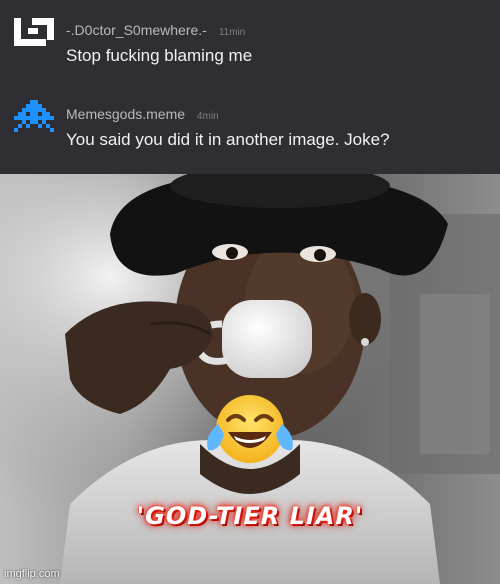 The width and height of the screenshot is (500, 584). What do you see at coordinates (250, 516) in the screenshot?
I see `meme-caption: 'GOD-TIER LIAR'` at bounding box center [250, 516].